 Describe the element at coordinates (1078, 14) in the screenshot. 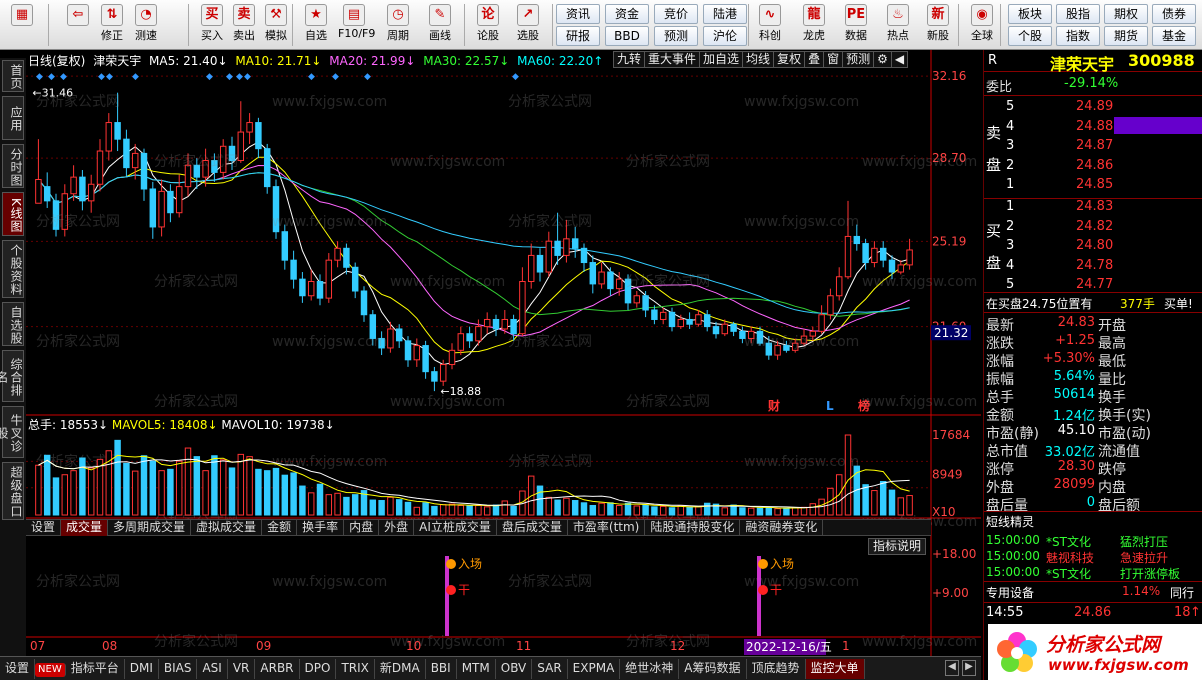

I see `toolbar-market-股指: 股指` at that location.